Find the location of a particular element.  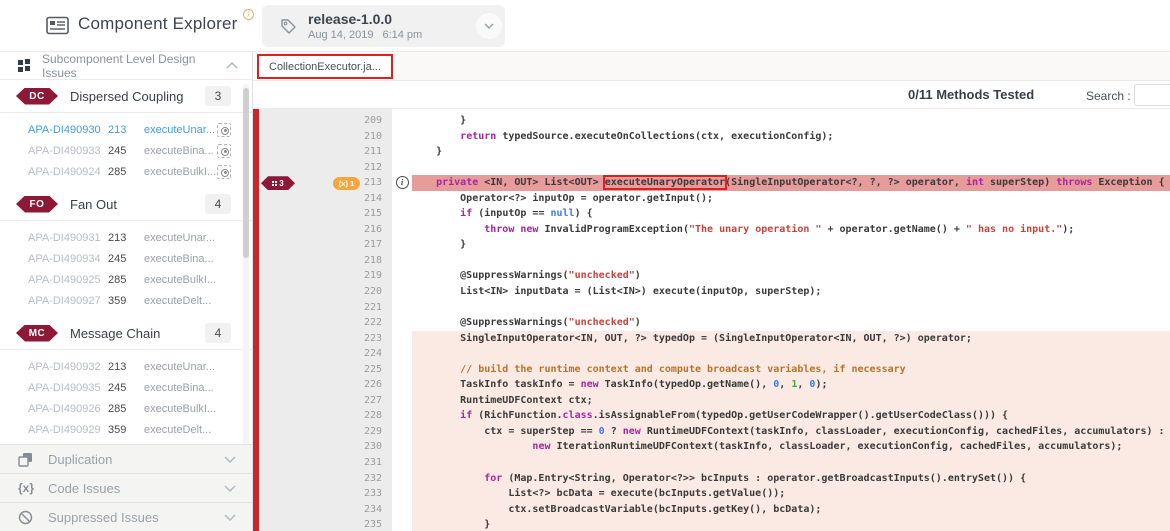

code-gutter: 210 is located at coordinates (322, 137).